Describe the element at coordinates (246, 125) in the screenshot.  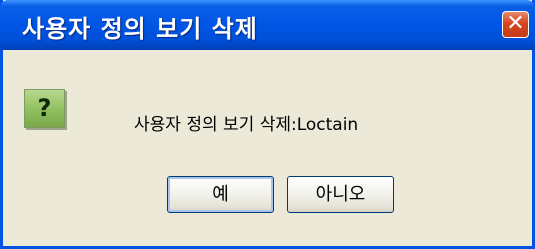
I see `dialog-message: 사용자 정의 보기 삭제:Loctain` at that location.